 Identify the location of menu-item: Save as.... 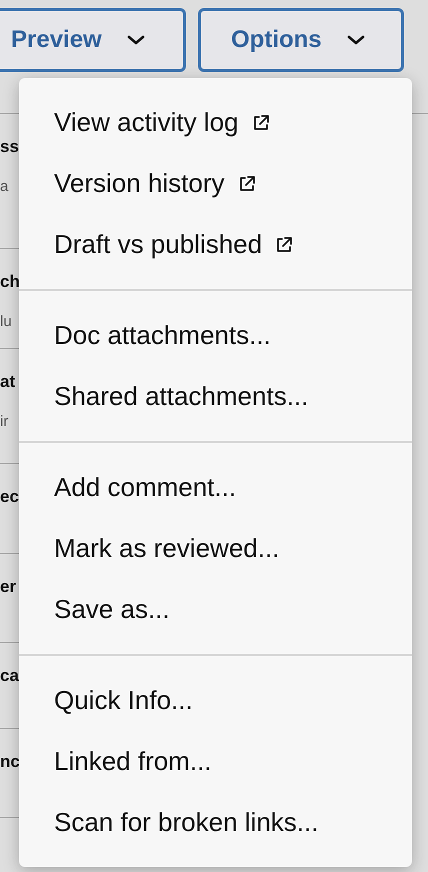
(215, 609).